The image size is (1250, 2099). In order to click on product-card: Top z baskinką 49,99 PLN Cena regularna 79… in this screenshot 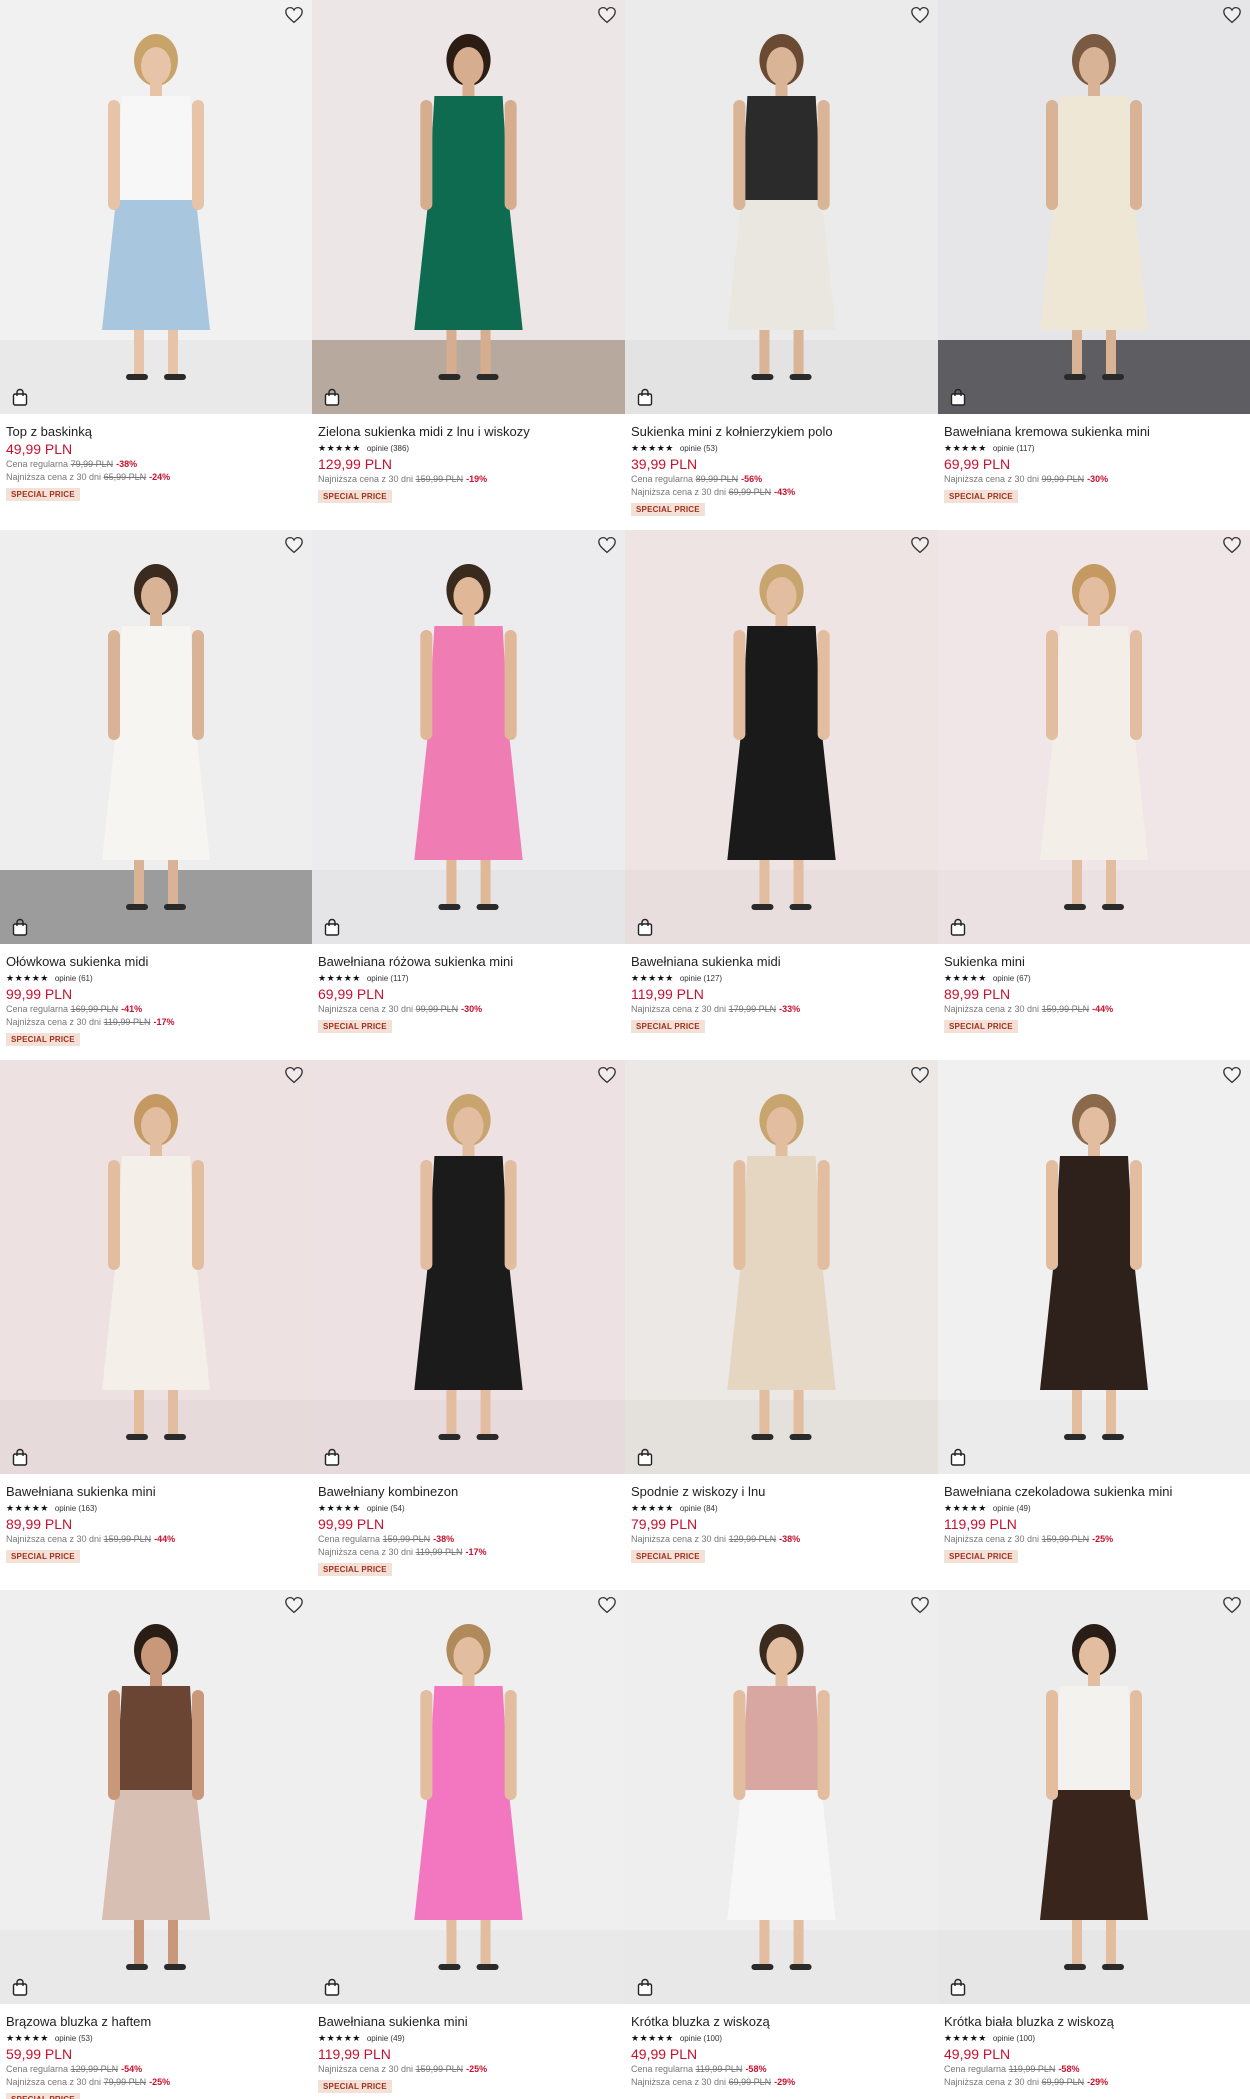, I will do `click(156, 265)`.